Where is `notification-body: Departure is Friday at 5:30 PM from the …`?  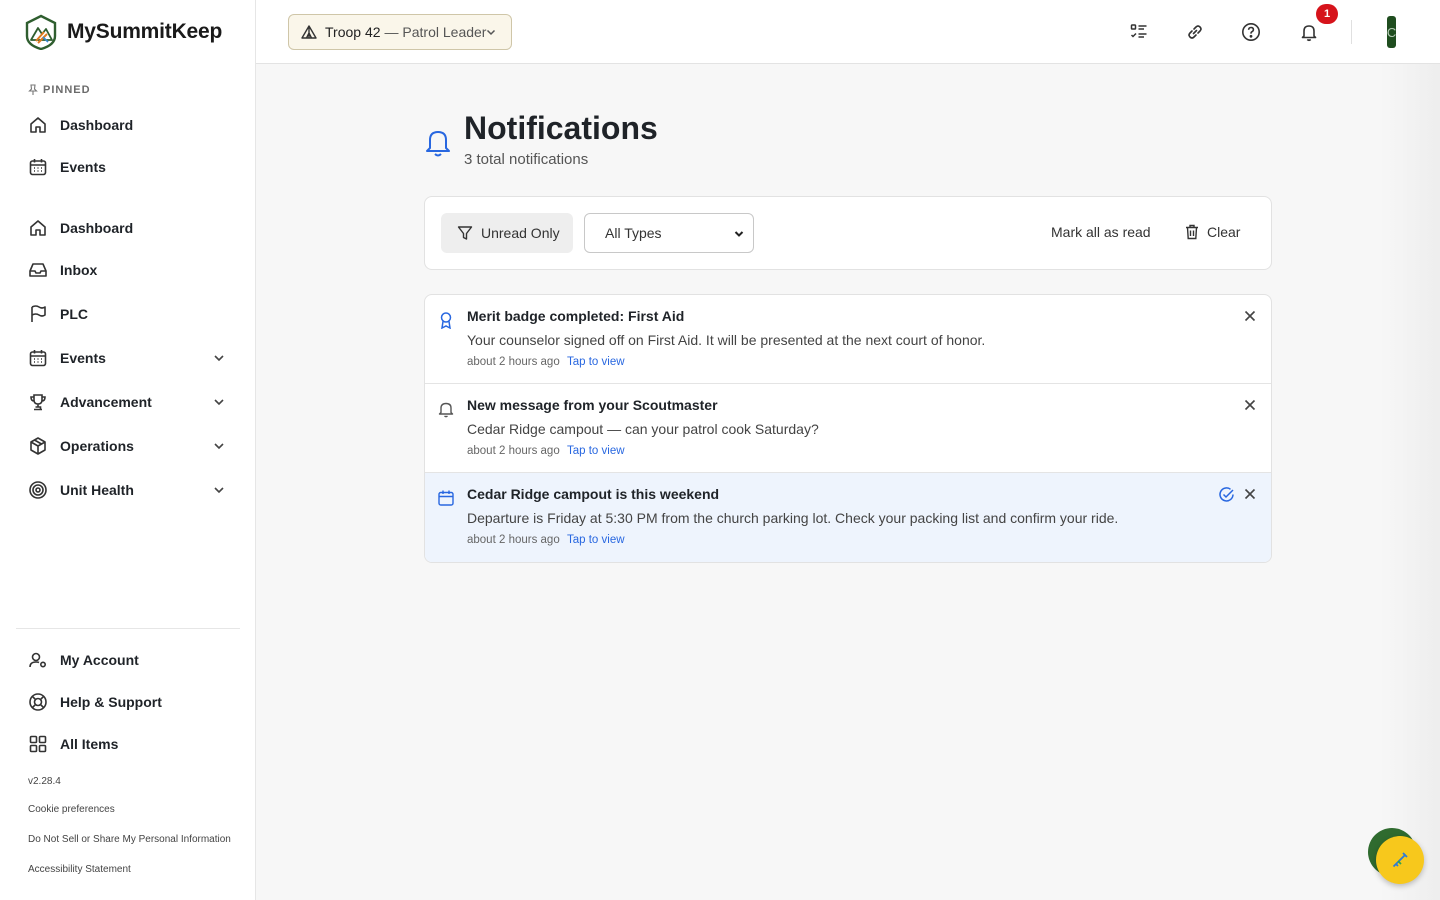
notification-body: Departure is Friday at 5:30 PM from the … is located at coordinates (793, 518).